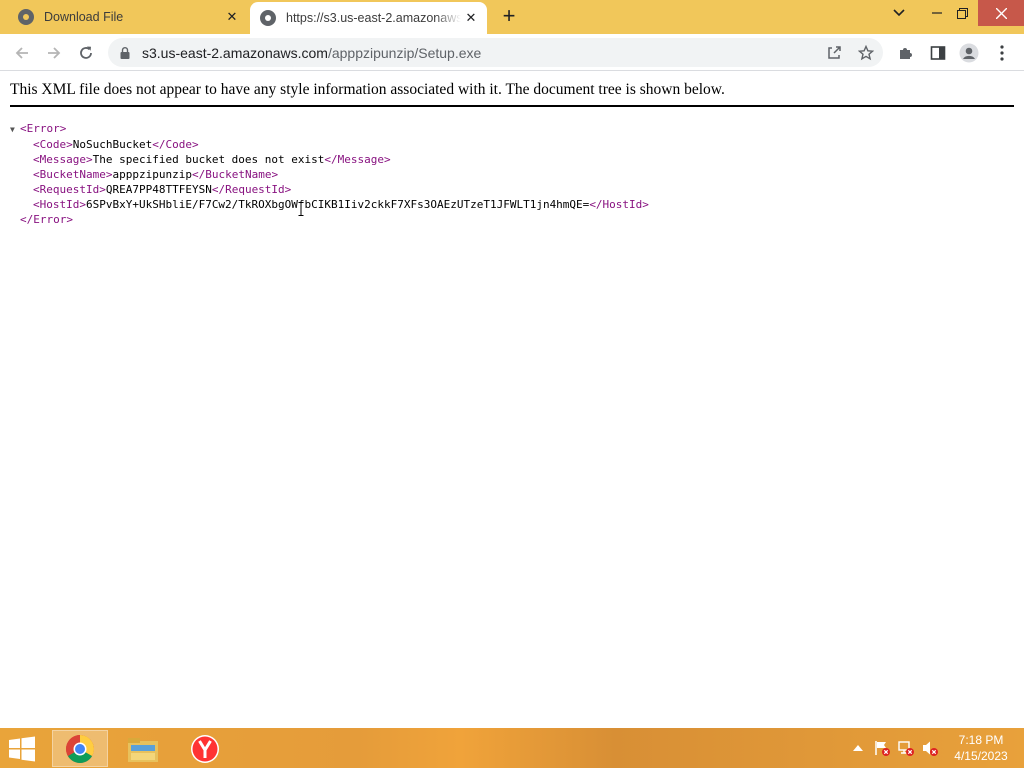 The width and height of the screenshot is (1024, 768). What do you see at coordinates (512, 748) in the screenshot?
I see `taskbar: 7:18 PM 4/15/2023` at bounding box center [512, 748].